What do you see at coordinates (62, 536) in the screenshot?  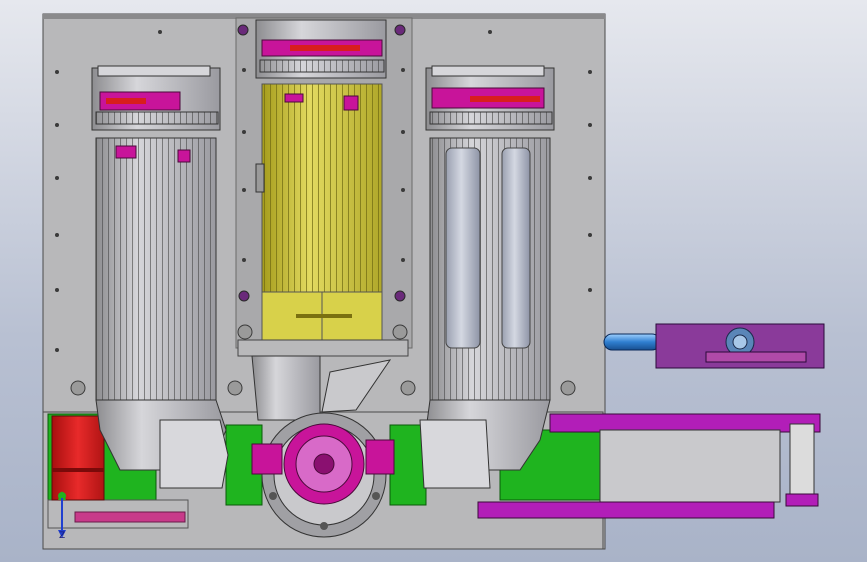 I see `axis-z-label: Z` at bounding box center [62, 536].